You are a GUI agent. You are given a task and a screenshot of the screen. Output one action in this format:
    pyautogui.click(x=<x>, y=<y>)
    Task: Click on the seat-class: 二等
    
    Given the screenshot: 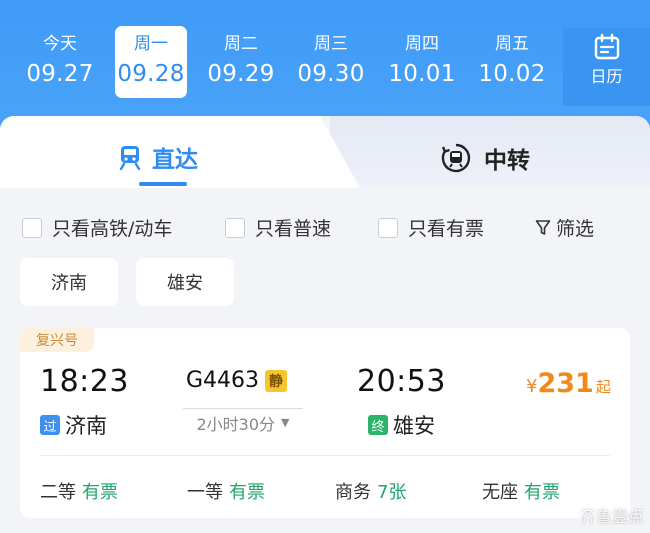 What is the action you would take?
    pyautogui.click(x=58, y=492)
    